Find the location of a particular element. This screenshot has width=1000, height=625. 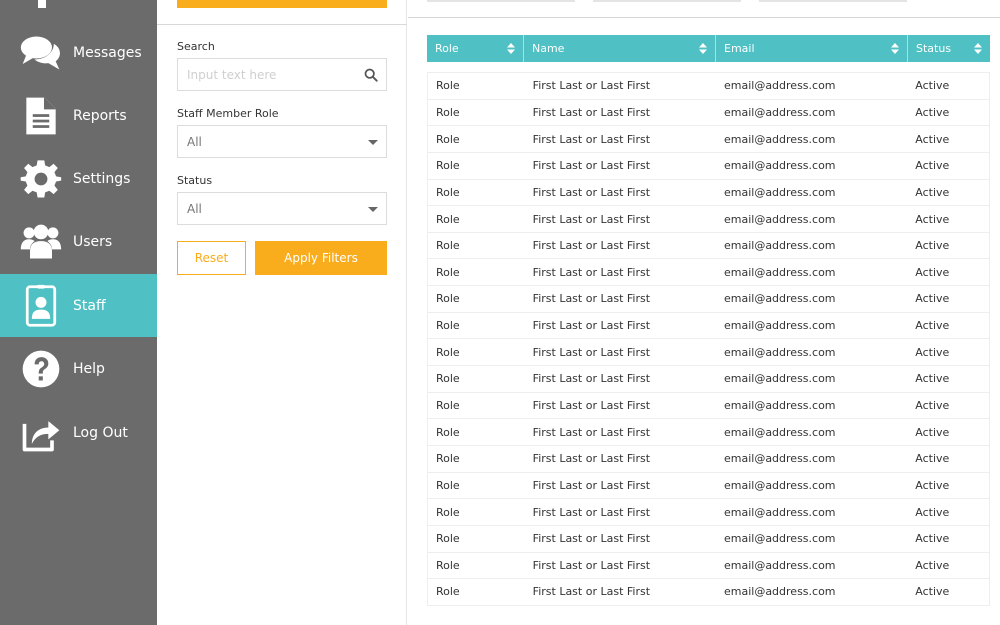

sidebar-item-reports: Reports is located at coordinates (78, 115).